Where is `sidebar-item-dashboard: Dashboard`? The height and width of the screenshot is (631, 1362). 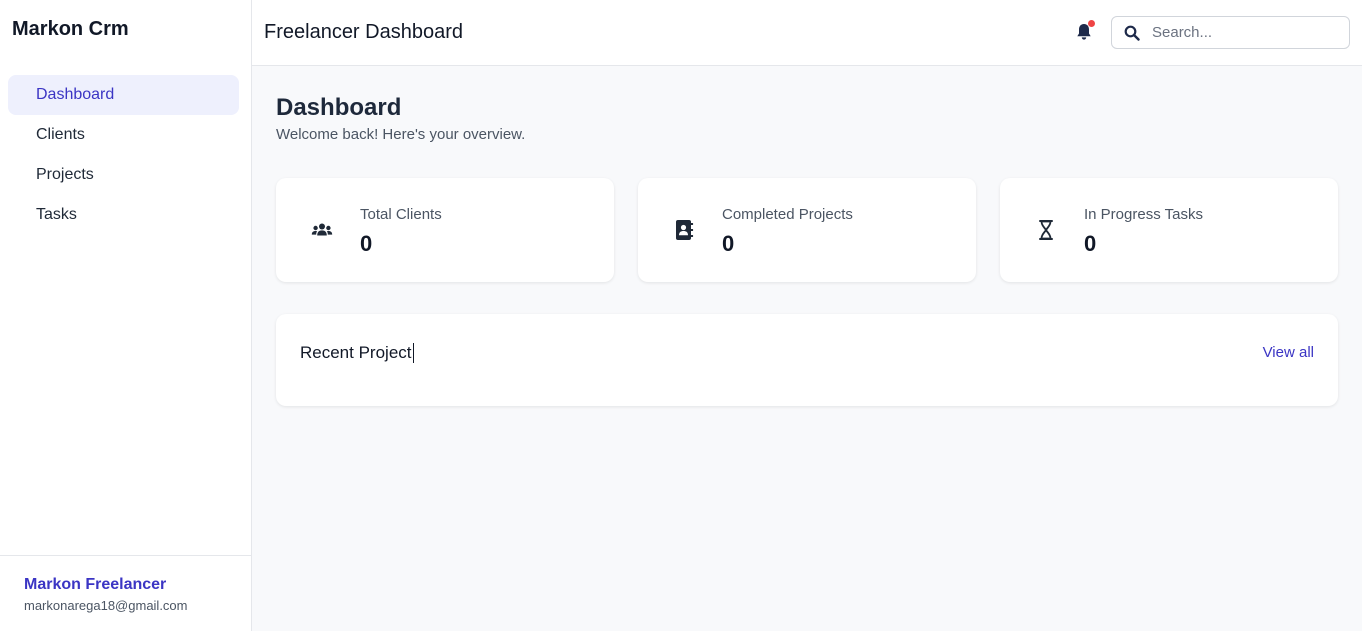 sidebar-item-dashboard: Dashboard is located at coordinates (123, 95).